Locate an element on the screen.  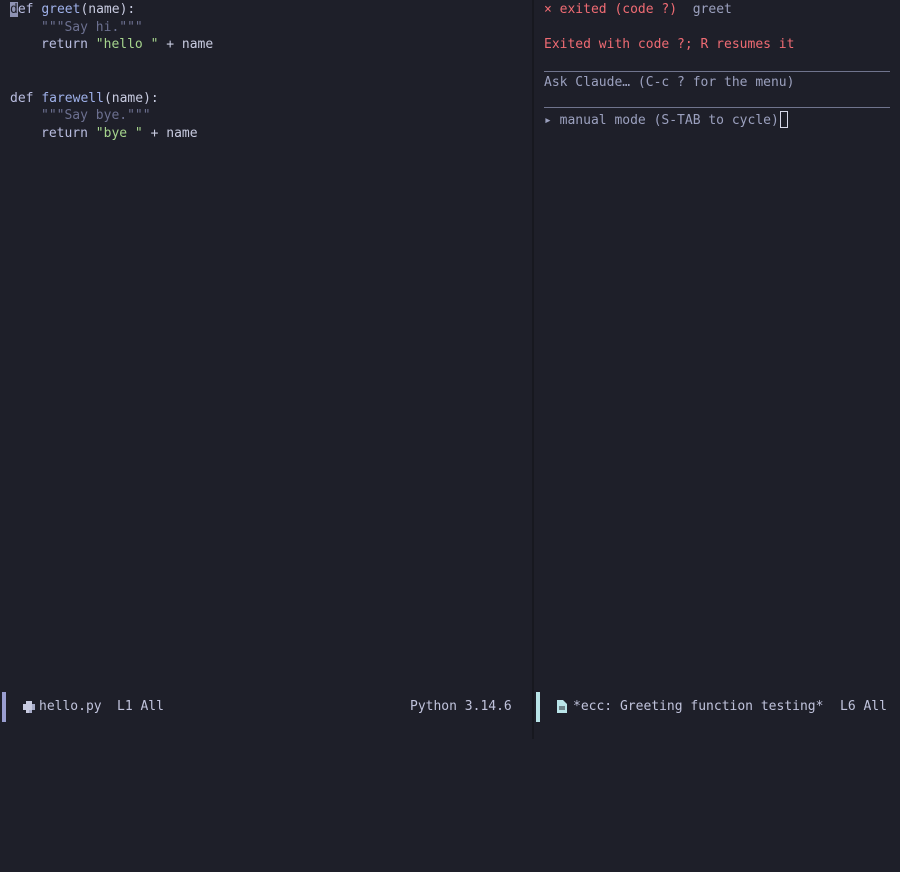
exit-message: Exited with code ?; R resumes it is located at coordinates (669, 44).